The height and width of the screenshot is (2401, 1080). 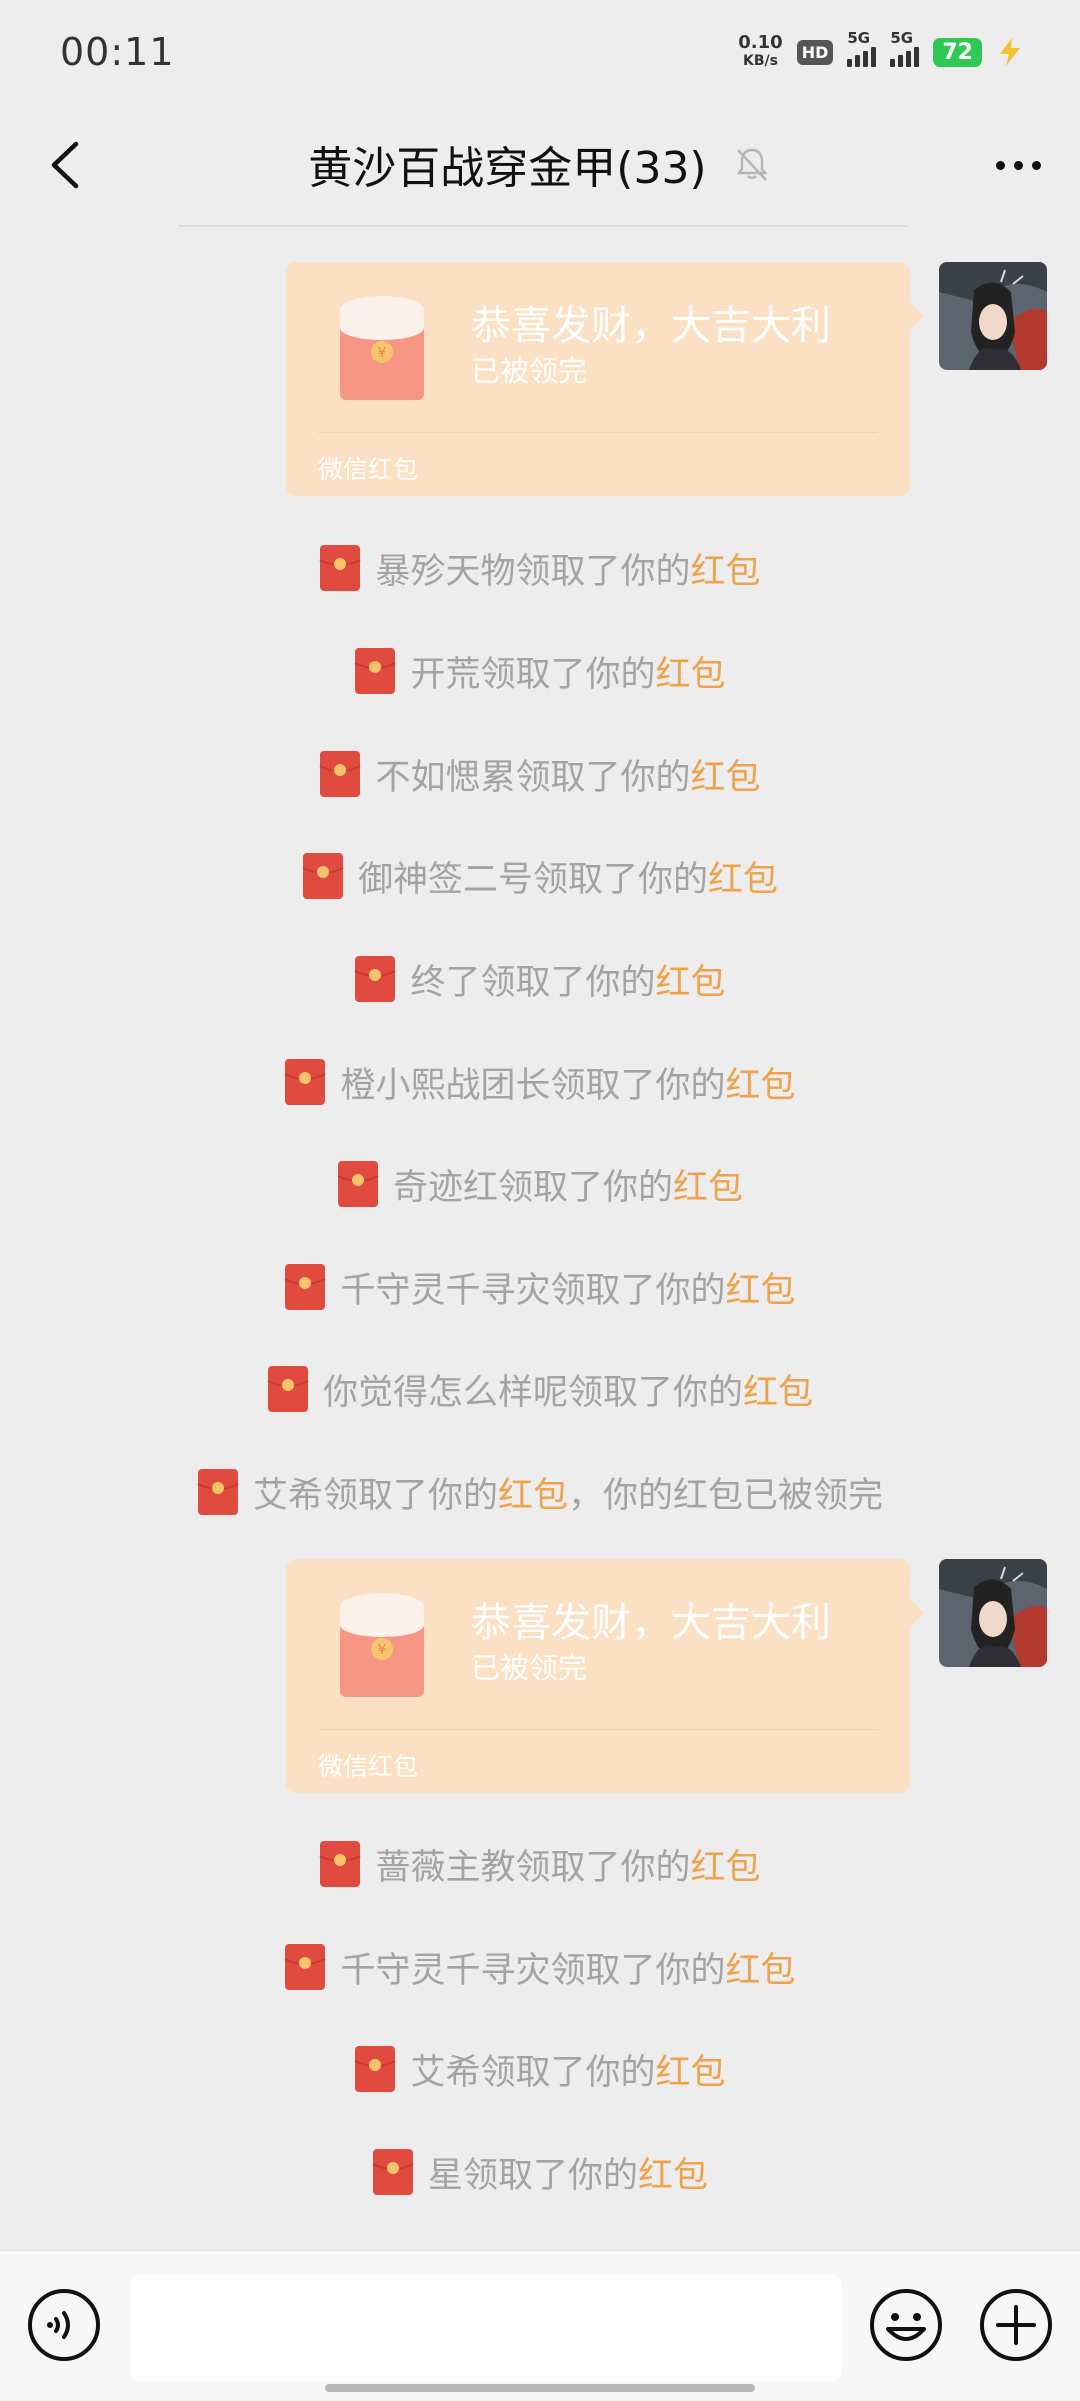 I want to click on hd-icon: HD, so click(x=815, y=52).